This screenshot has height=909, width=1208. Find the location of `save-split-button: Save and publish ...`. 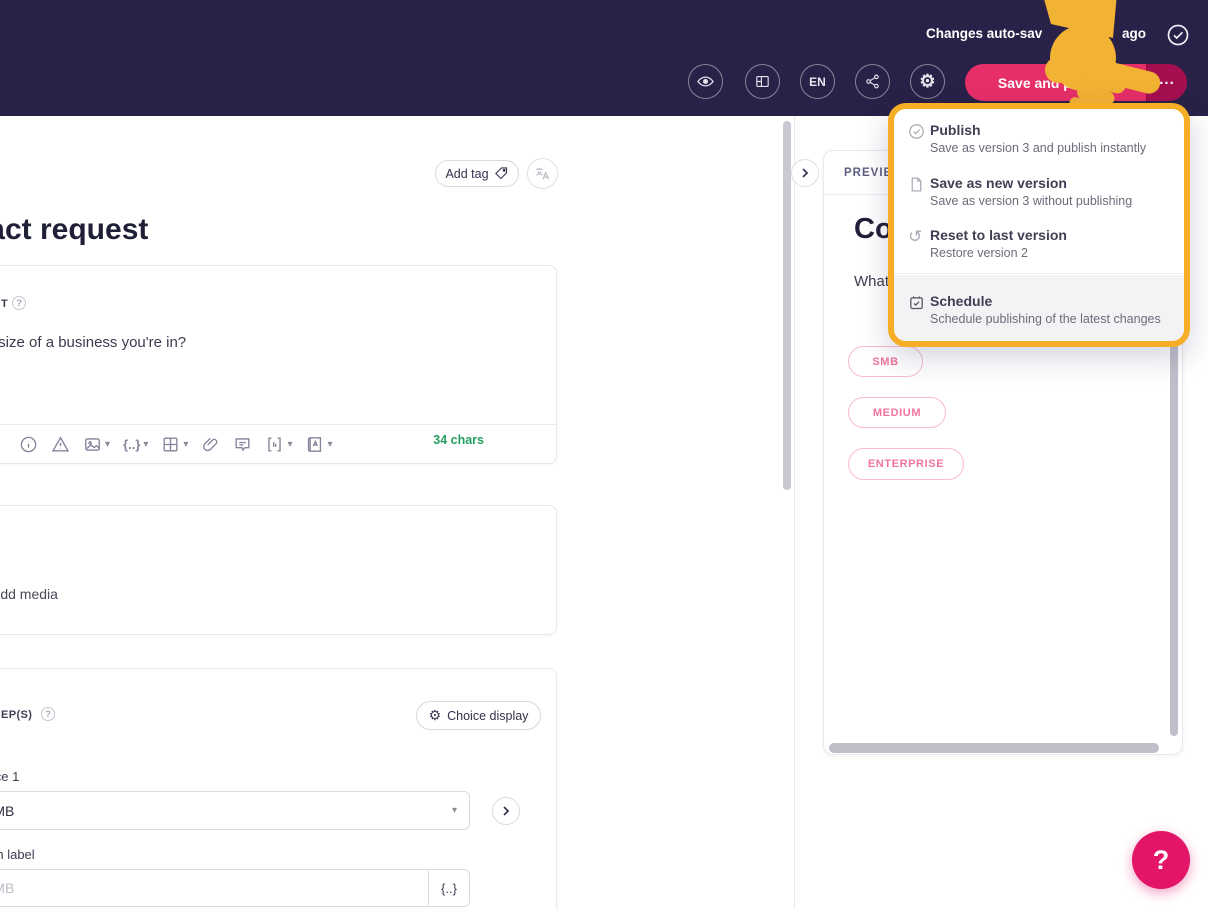

save-split-button: Save and publish ... is located at coordinates (1076, 82).